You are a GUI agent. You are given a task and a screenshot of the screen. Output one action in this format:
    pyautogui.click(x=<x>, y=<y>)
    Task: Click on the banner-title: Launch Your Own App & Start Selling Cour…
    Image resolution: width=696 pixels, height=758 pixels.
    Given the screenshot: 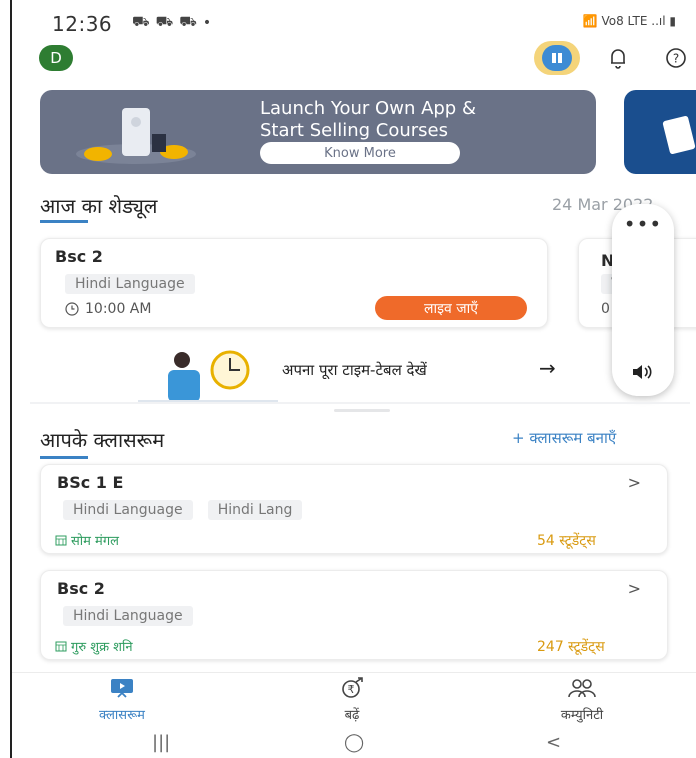 What is the action you would take?
    pyautogui.click(x=368, y=119)
    